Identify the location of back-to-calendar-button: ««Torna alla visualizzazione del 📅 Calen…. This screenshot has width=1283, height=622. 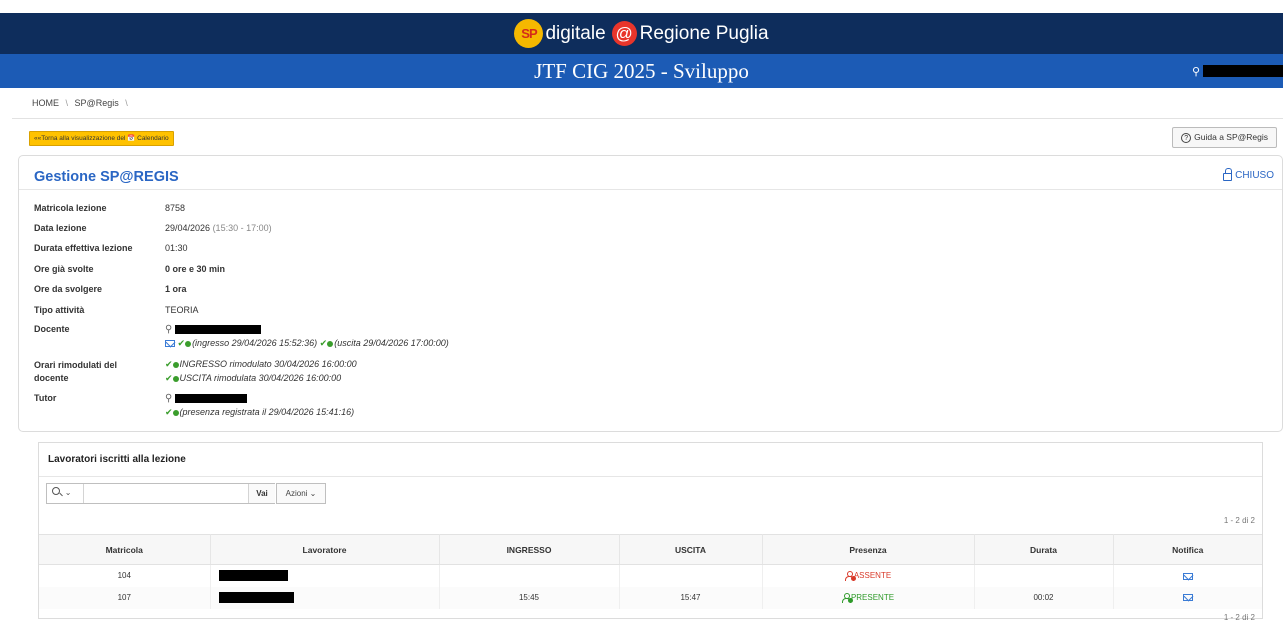
(101, 138).